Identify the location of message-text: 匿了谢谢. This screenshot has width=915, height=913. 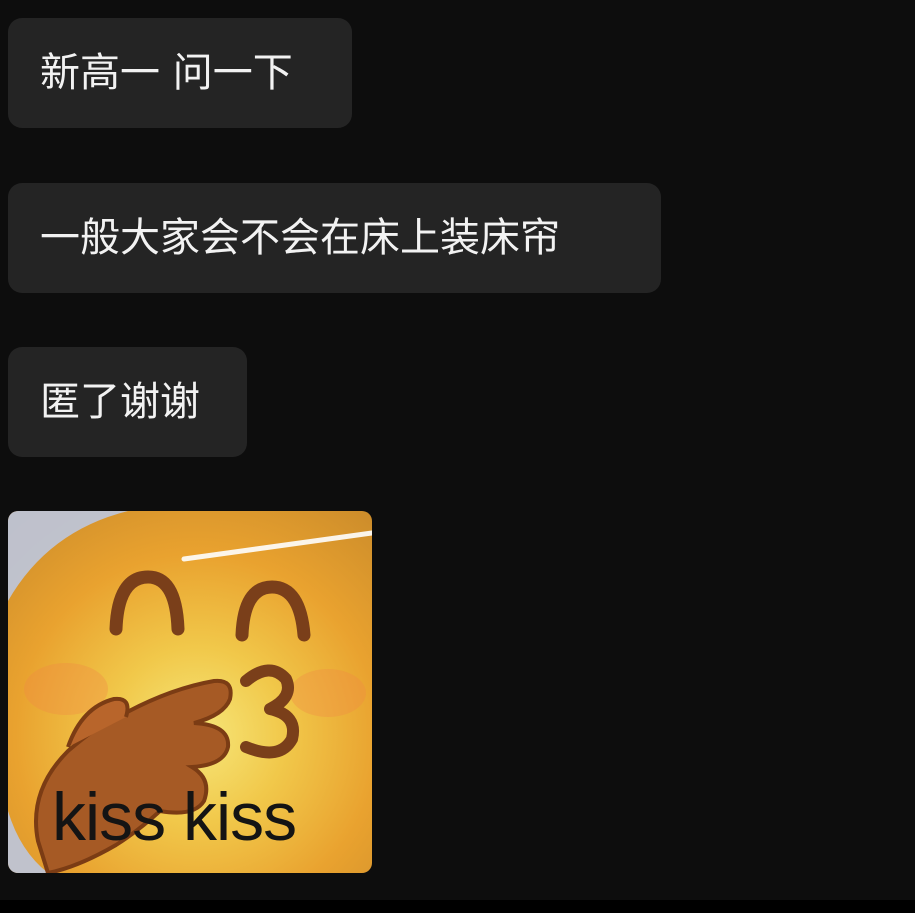
(120, 402).